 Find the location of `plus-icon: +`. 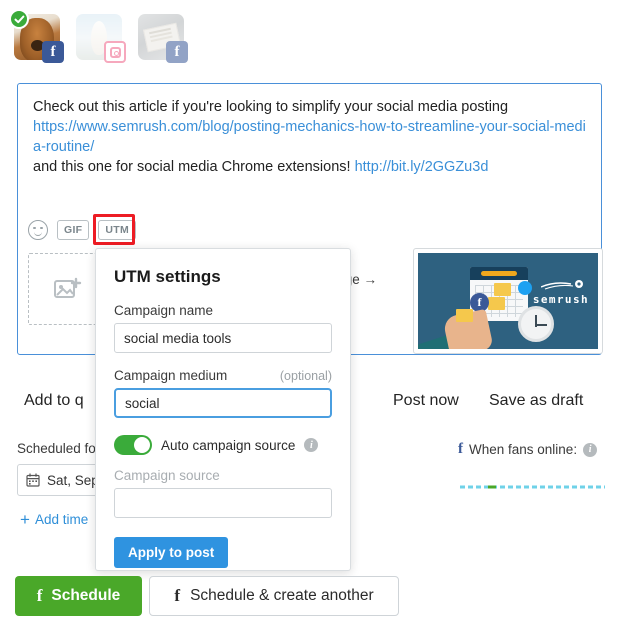

plus-icon: + is located at coordinates (25, 519).